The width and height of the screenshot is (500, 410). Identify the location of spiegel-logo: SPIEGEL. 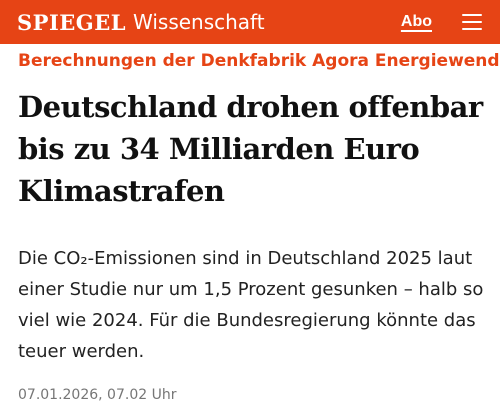
(71, 22).